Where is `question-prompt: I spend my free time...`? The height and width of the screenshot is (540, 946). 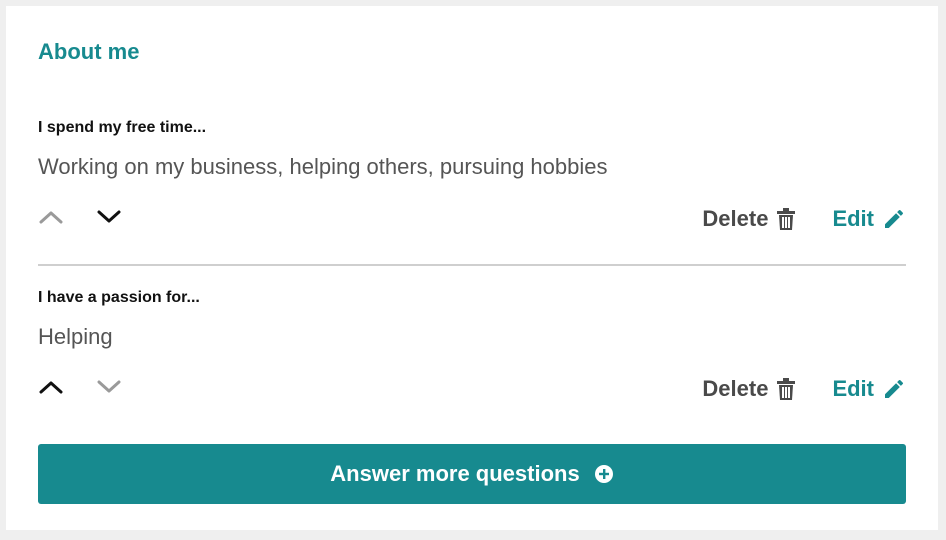
question-prompt: I spend my free time... is located at coordinates (122, 127).